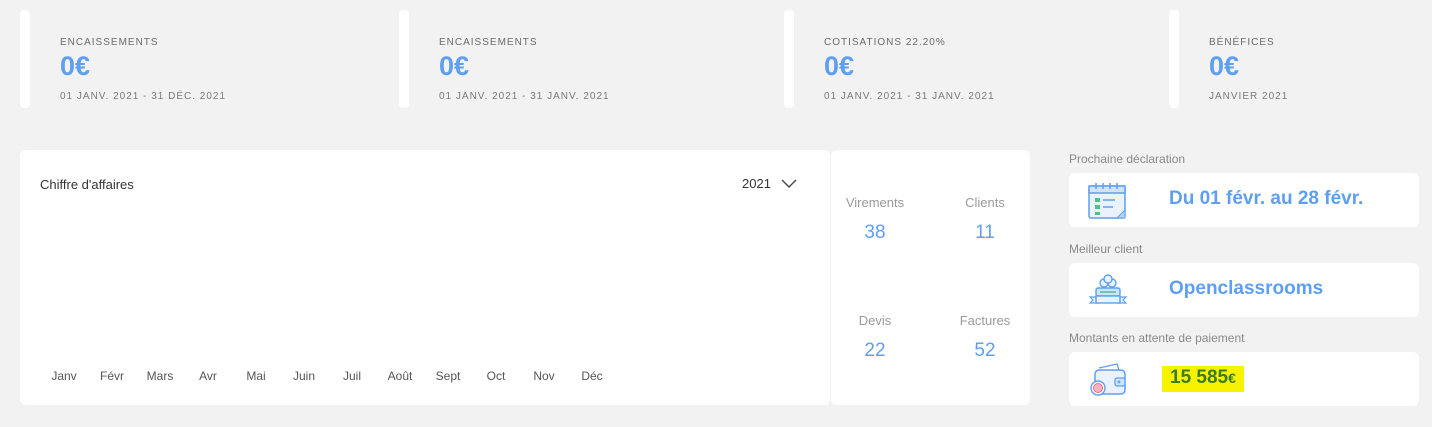  I want to click on next-declaration-card: Du 01 févr. au 28 févr., so click(1244, 200).